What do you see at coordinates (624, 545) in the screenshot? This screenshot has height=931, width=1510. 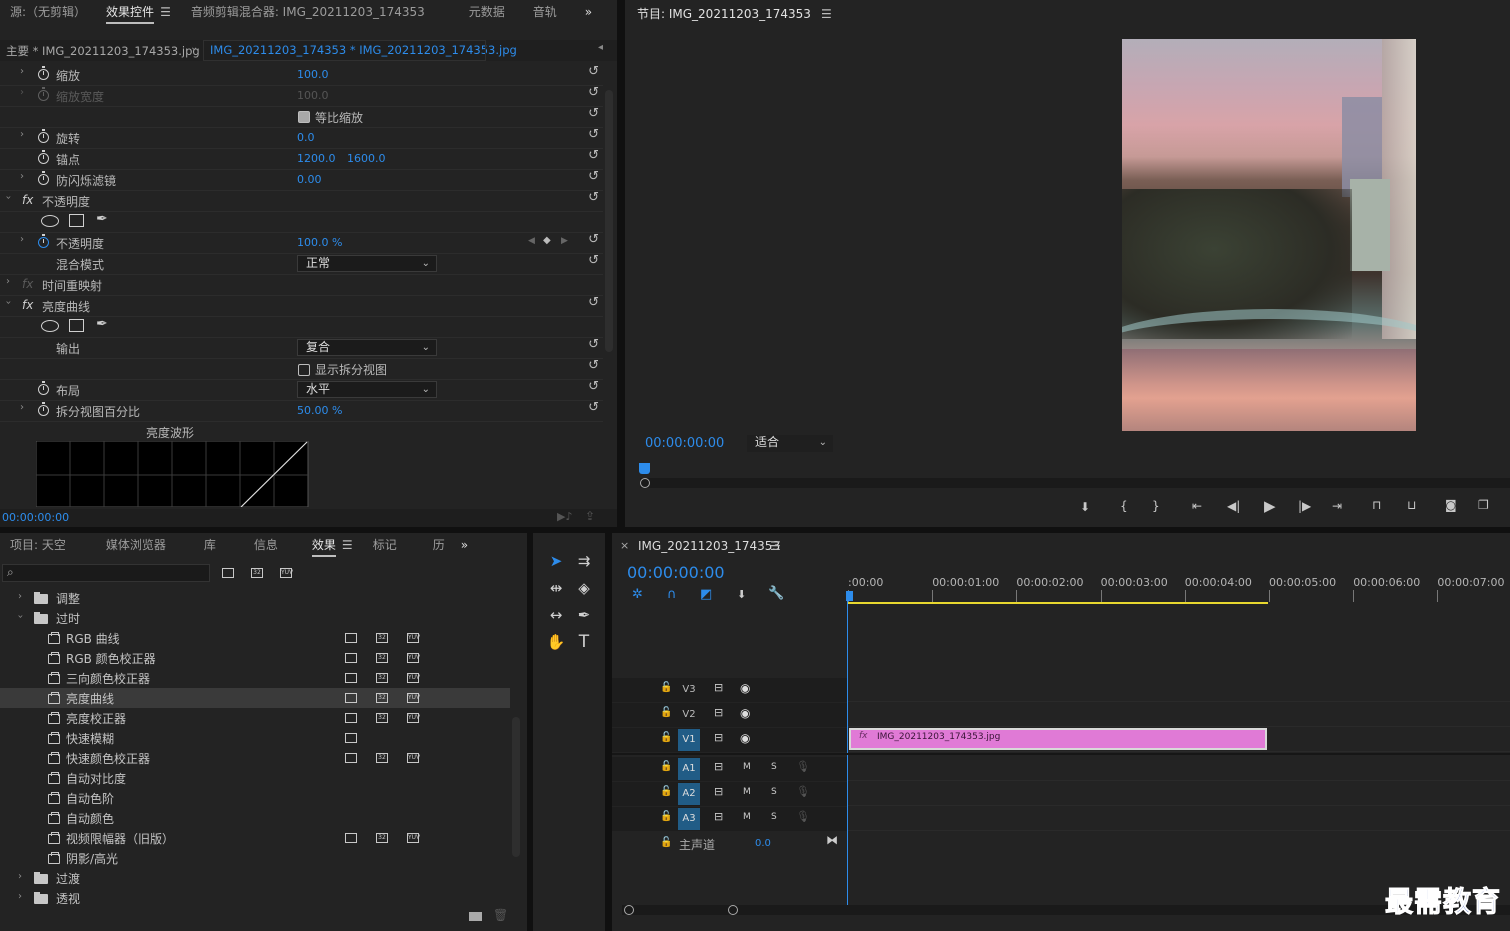 I see `close-icon: ×` at bounding box center [624, 545].